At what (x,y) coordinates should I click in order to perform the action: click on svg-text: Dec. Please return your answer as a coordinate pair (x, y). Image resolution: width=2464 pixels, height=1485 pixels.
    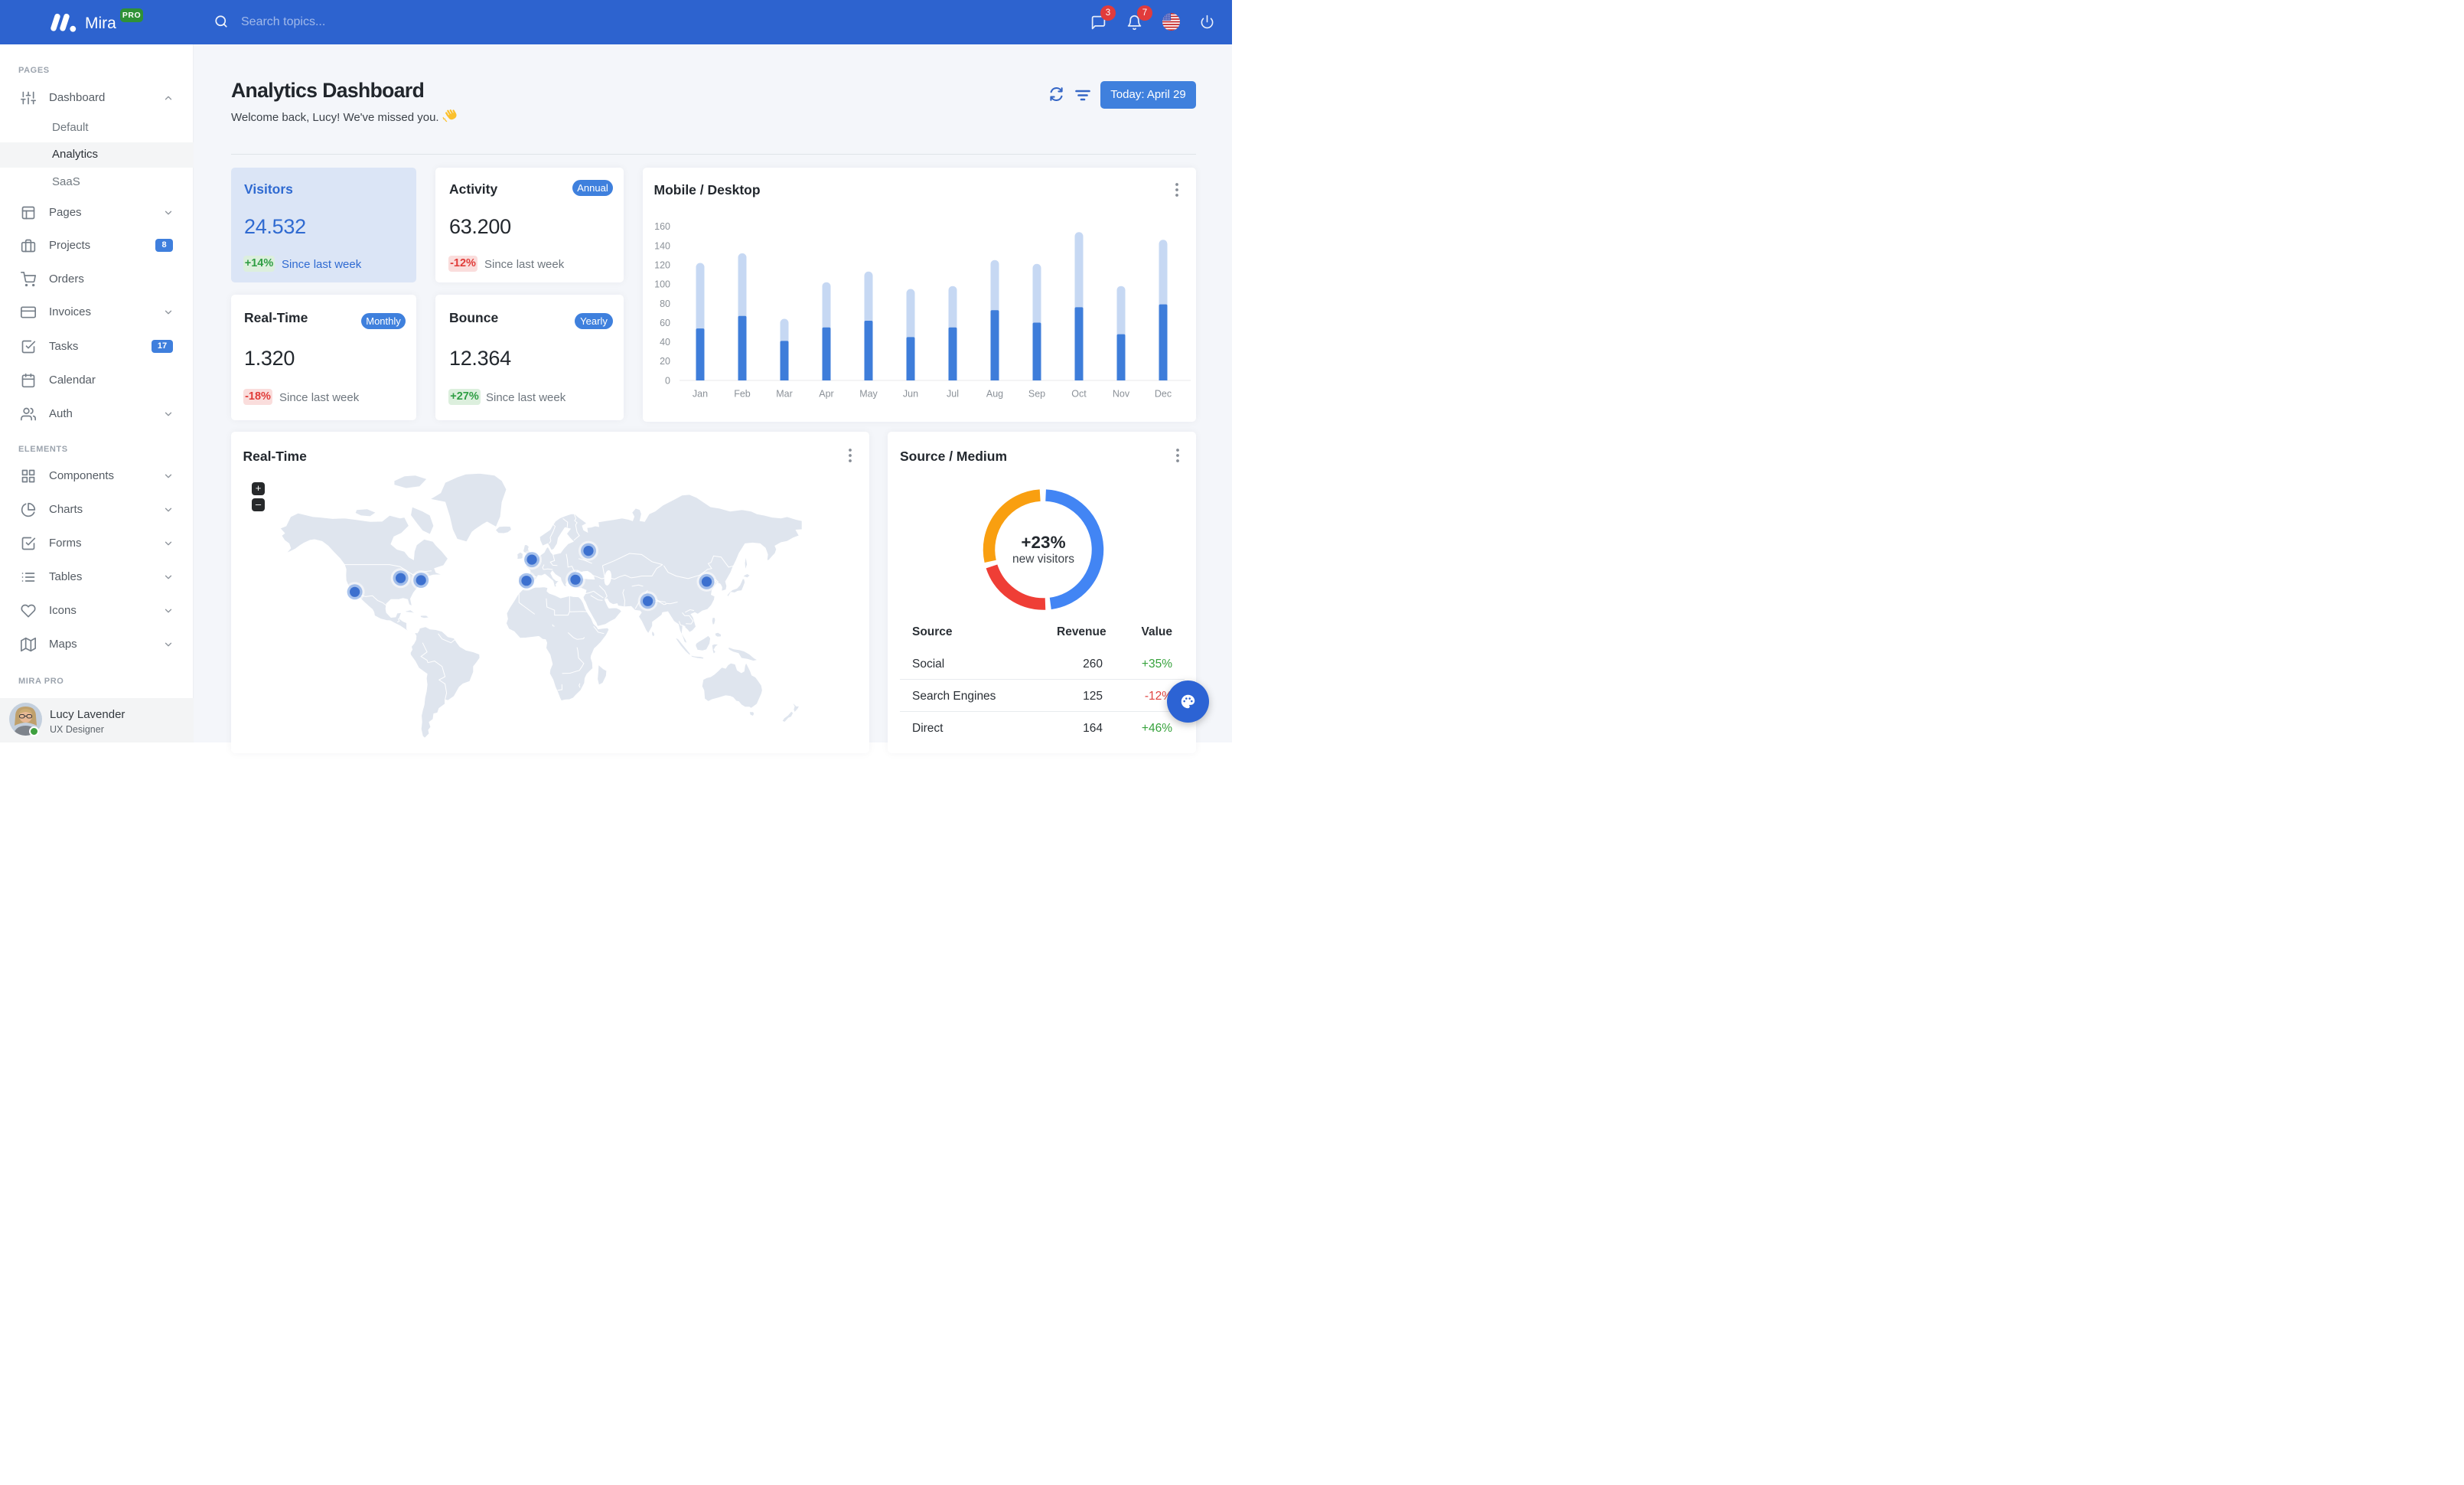
    Looking at the image, I should click on (1163, 394).